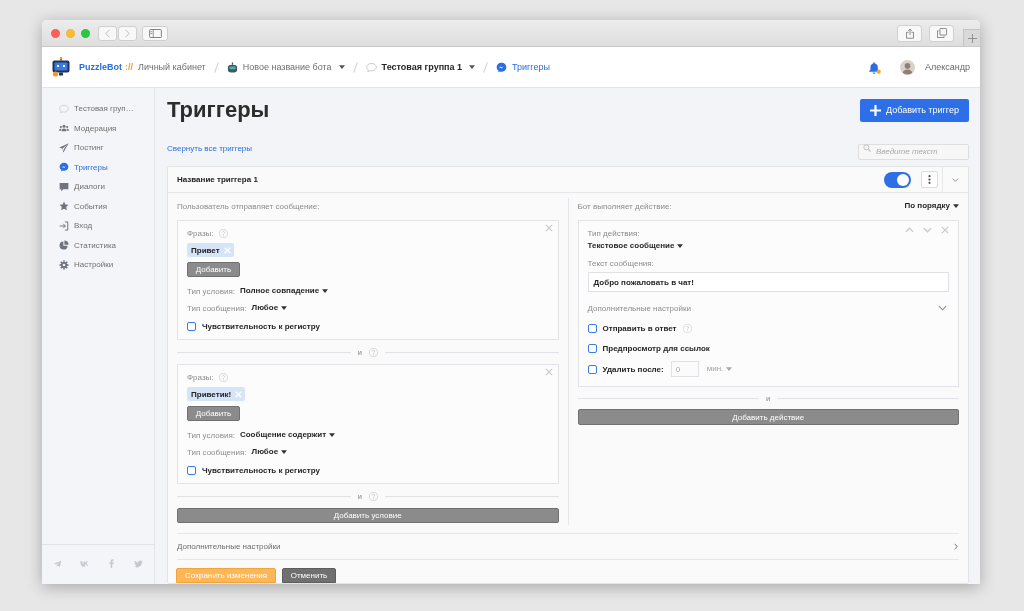 The height and width of the screenshot is (611, 1024). I want to click on avatar-icon, so click(907, 67).